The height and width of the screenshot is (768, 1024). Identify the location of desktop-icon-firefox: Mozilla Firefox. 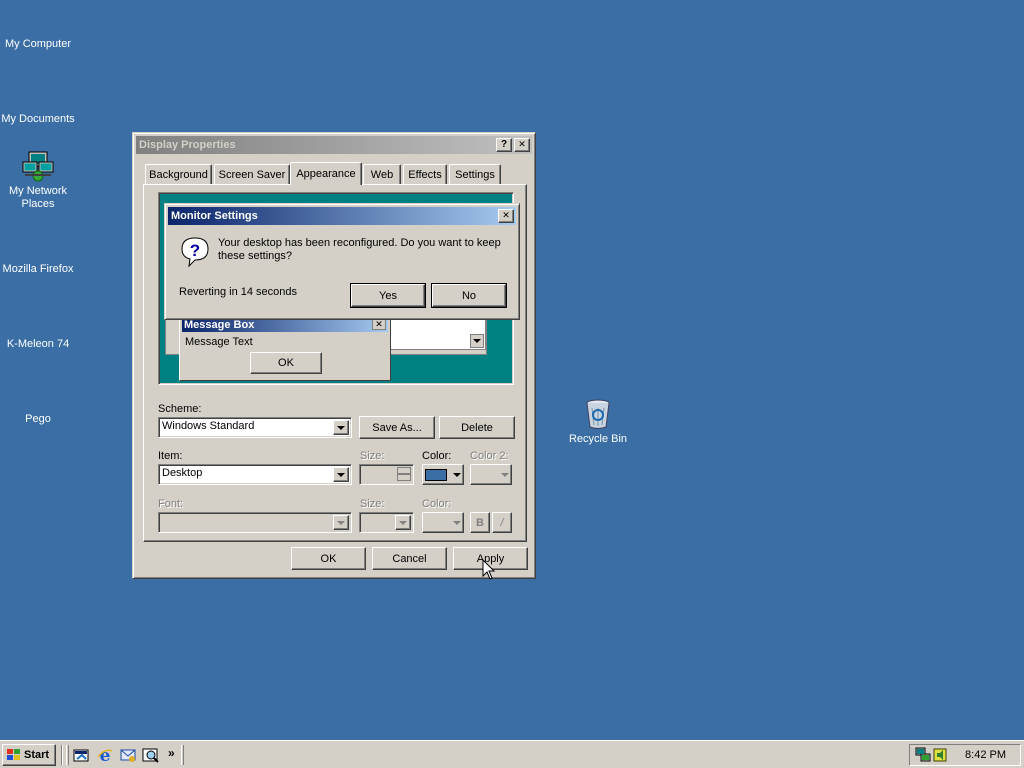
(38, 269).